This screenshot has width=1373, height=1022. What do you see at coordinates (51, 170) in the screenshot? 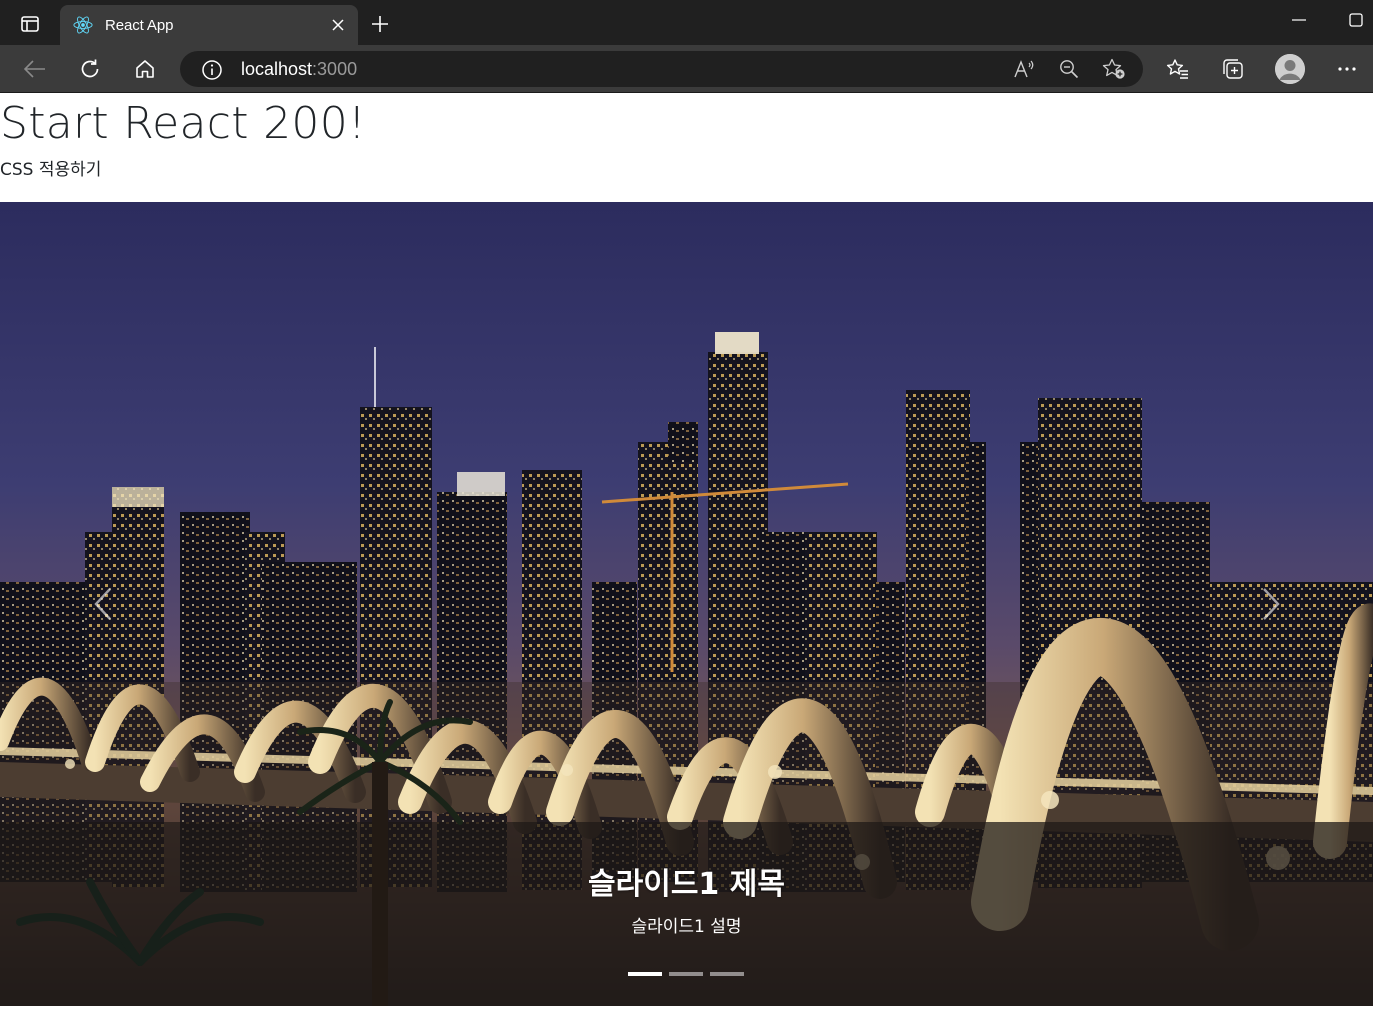
I see `page-subtitle: CSS 적용하기` at bounding box center [51, 170].